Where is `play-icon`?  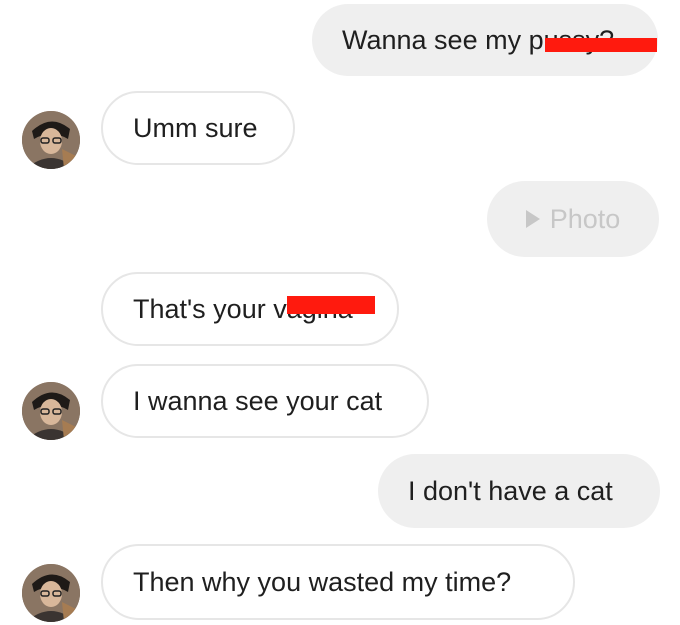 play-icon is located at coordinates (532, 219).